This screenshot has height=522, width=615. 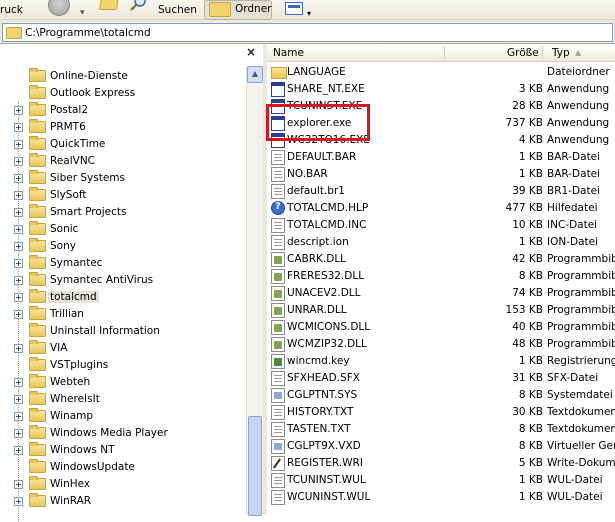 What do you see at coordinates (37, 126) in the screenshot?
I see `folder-icon` at bounding box center [37, 126].